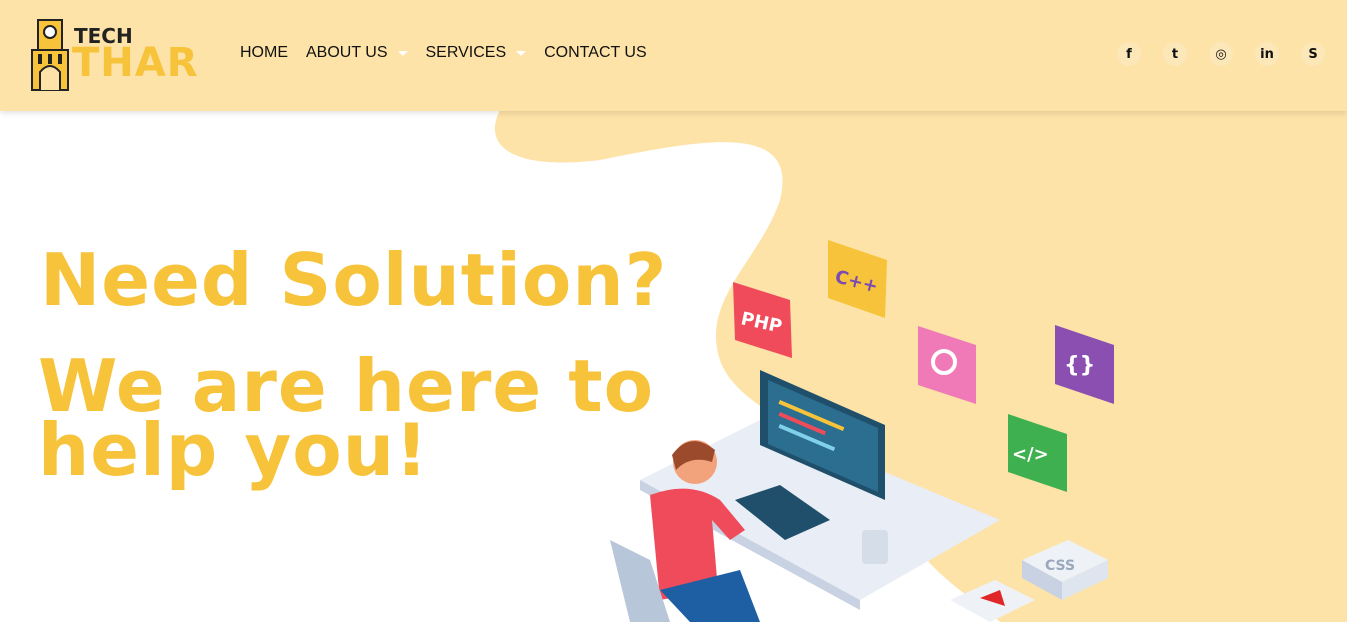  What do you see at coordinates (354, 280) in the screenshot?
I see `hero-headline: Need Solution?` at bounding box center [354, 280].